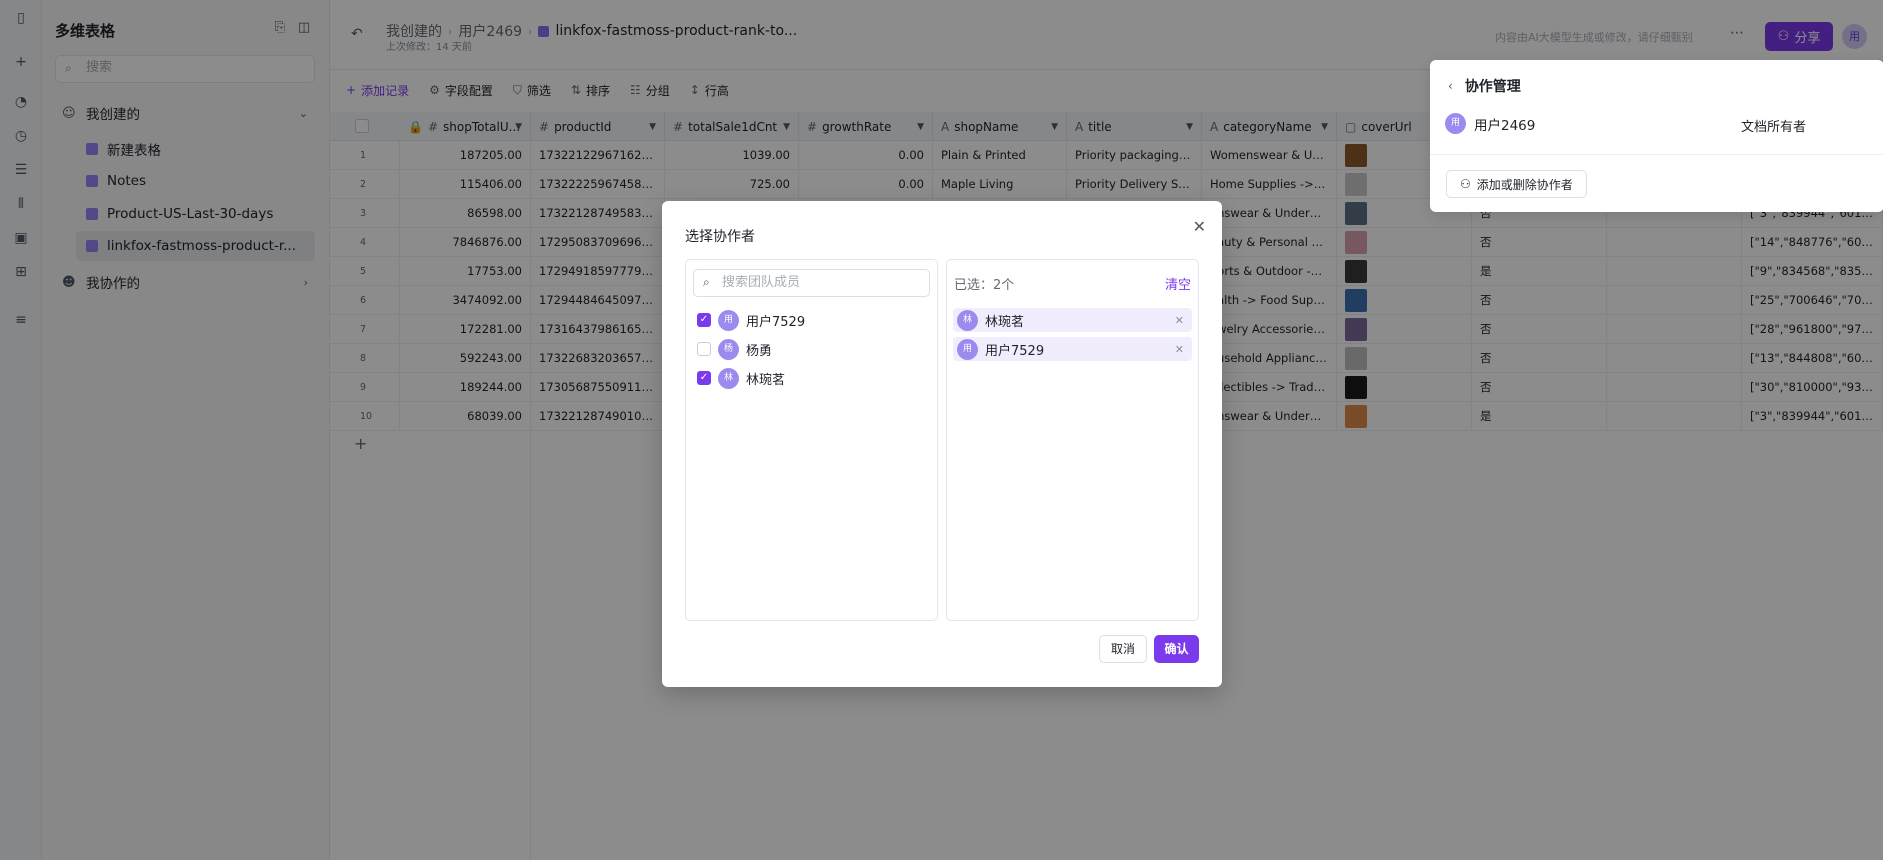  What do you see at coordinates (759, 351) in the screenshot?
I see `member-name: 杨勇` at bounding box center [759, 351].